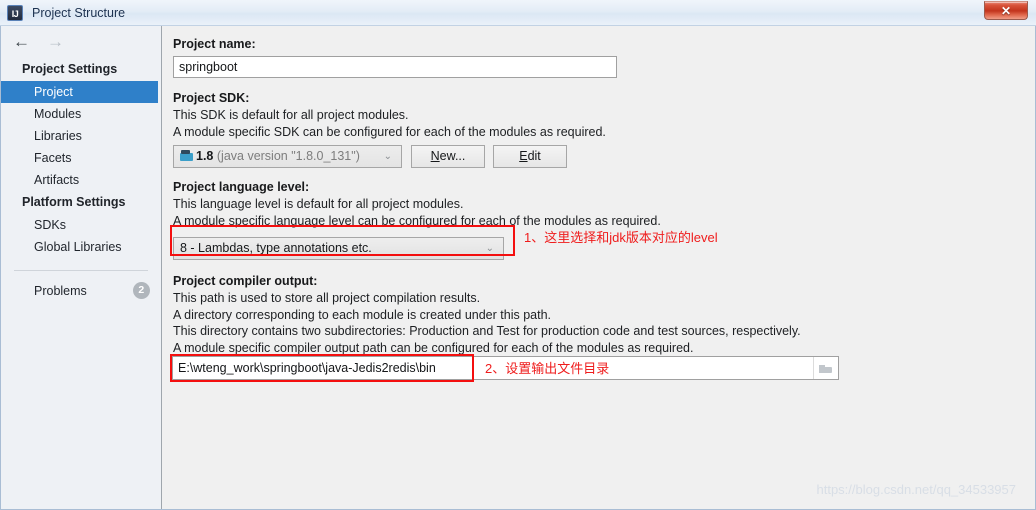  I want to click on new-sdk-button-mnemonic: N, so click(435, 156).